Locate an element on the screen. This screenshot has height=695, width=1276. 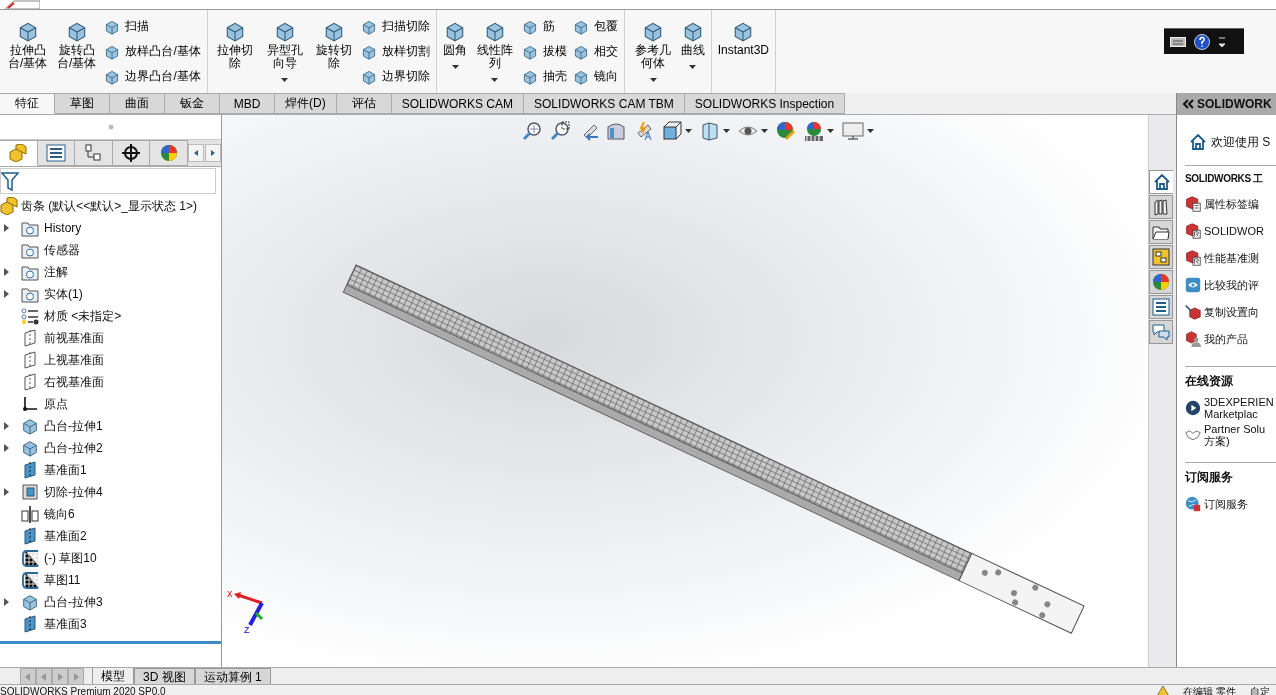
task-link: SOLIDWOR is located at coordinates (1234, 230).